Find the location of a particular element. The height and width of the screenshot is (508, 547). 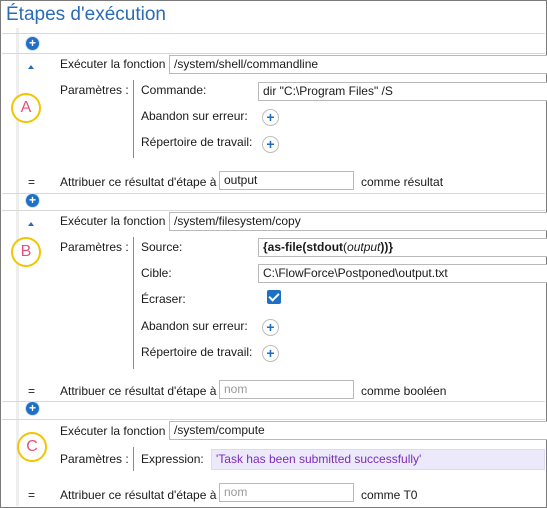

expr-function: stdout is located at coordinates (325, 247).